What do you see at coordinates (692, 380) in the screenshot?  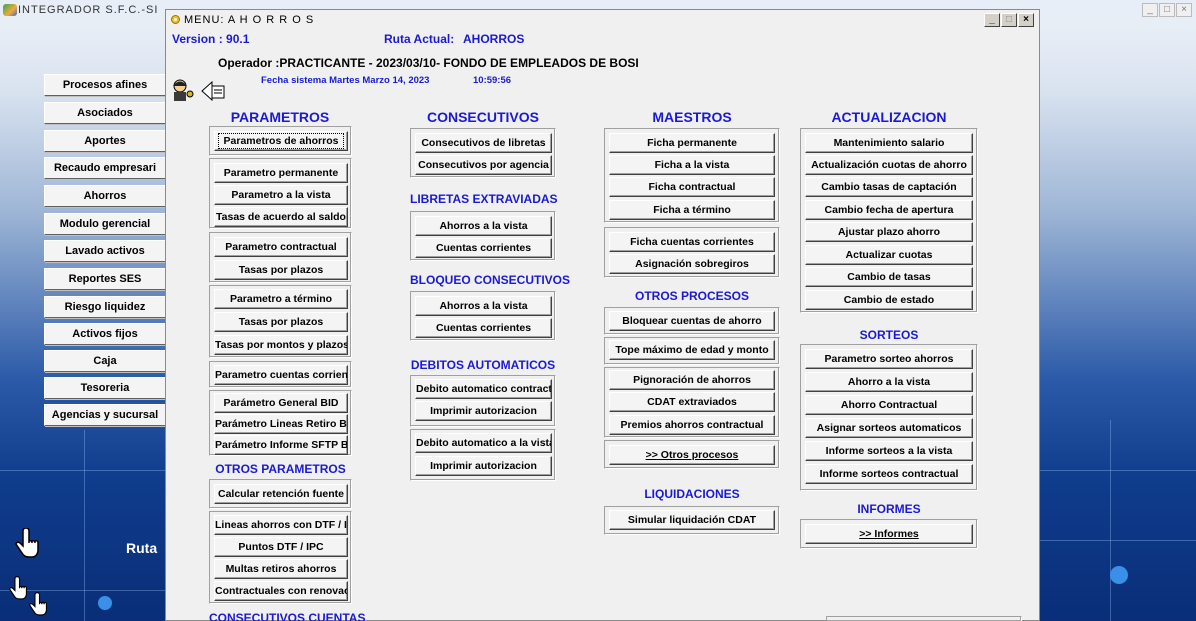 I see `pignoracion-ahorros-button: Pignoración de ahorros` at bounding box center [692, 380].